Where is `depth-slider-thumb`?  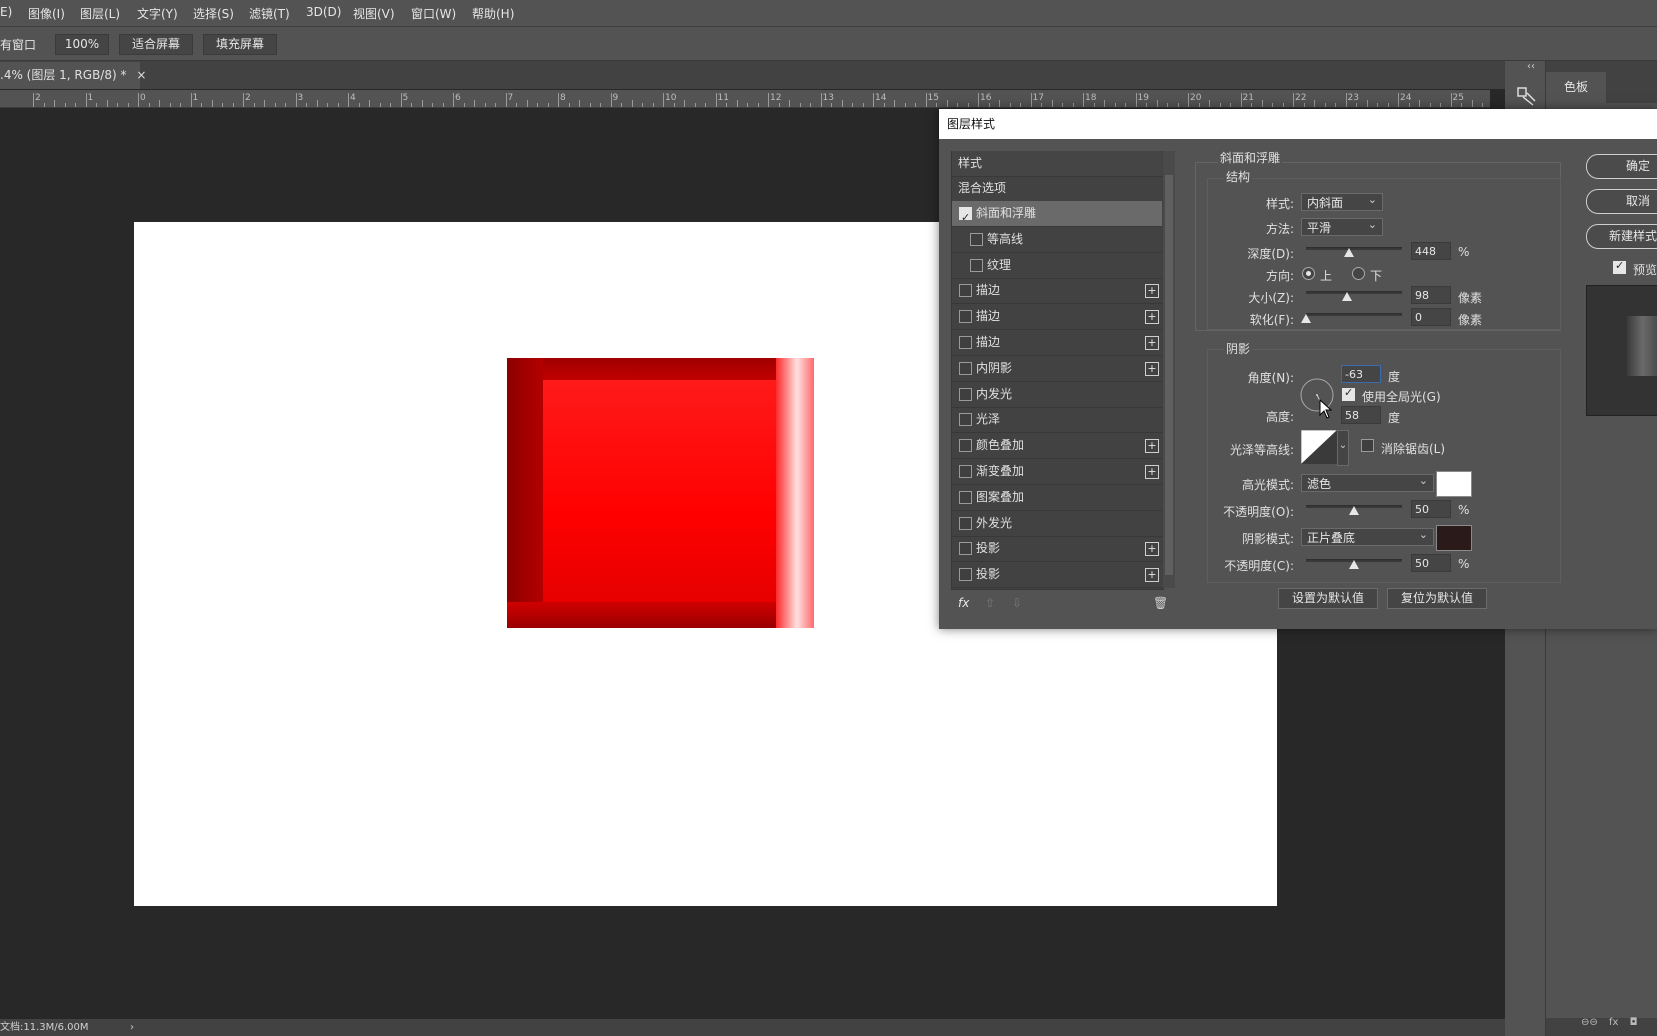
depth-slider-thumb is located at coordinates (1349, 252).